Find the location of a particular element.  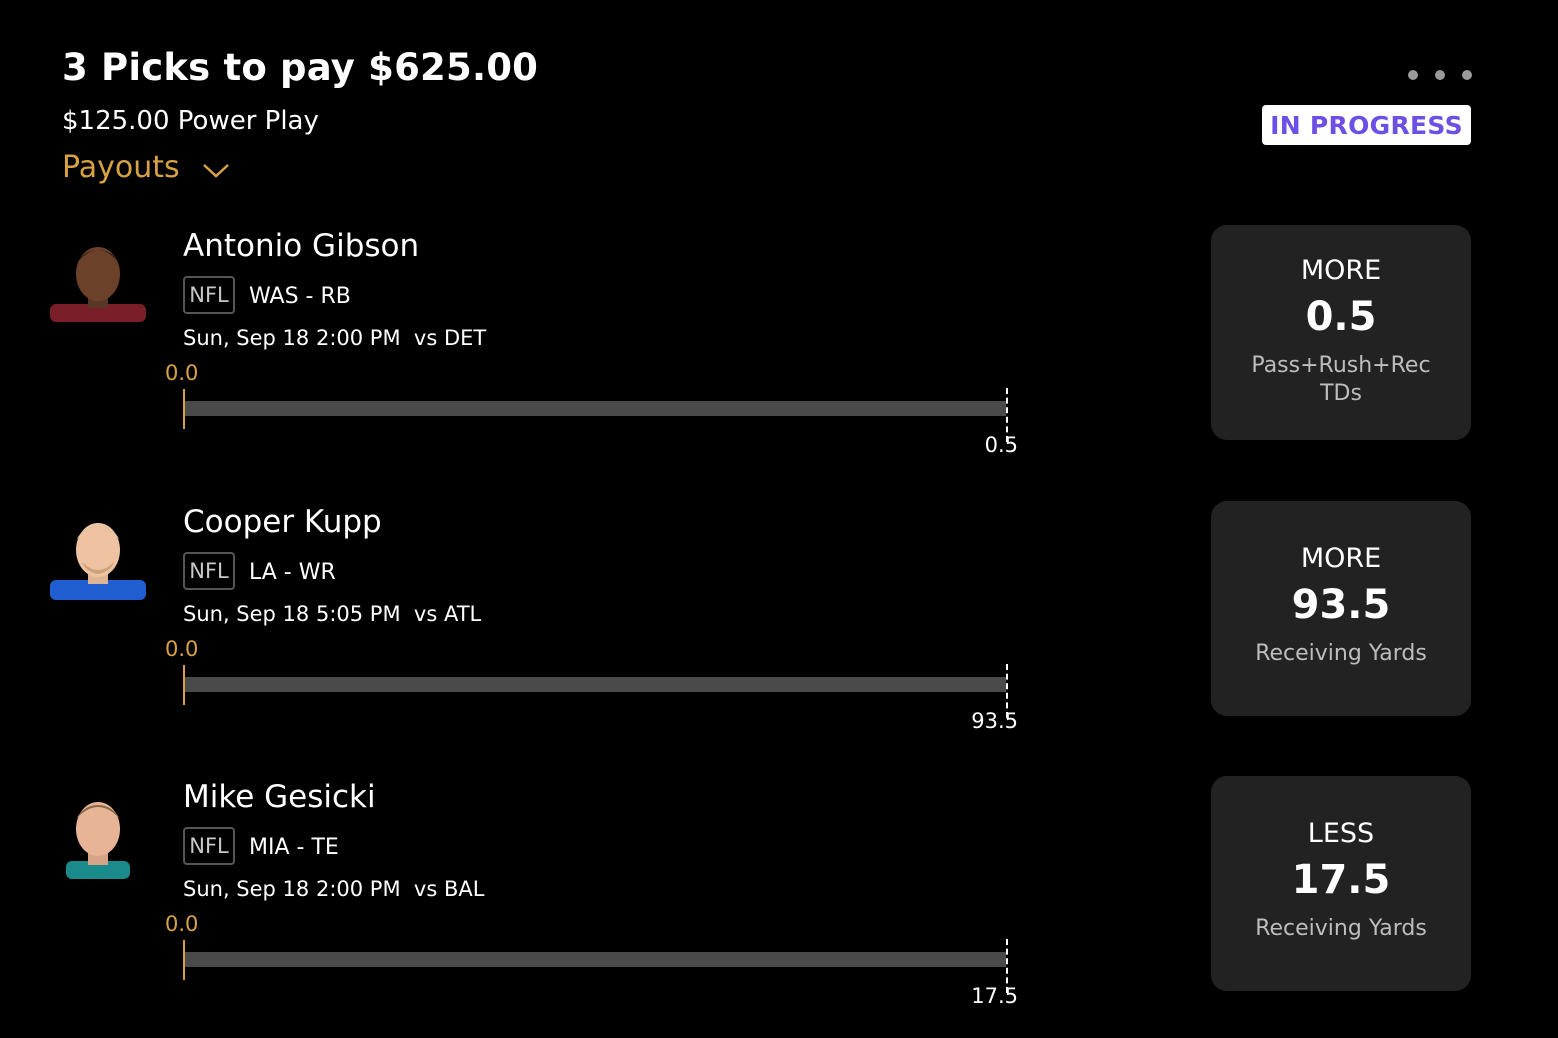

team-position: WAS - RB is located at coordinates (300, 296).